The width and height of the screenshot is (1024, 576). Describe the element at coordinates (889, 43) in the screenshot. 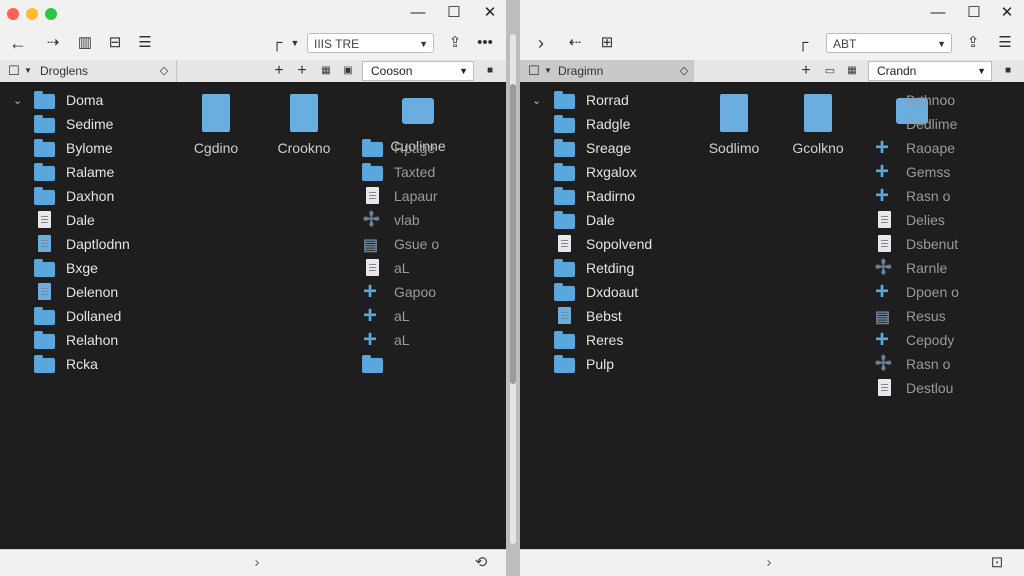

I see `view-combo: ABT ▼` at that location.